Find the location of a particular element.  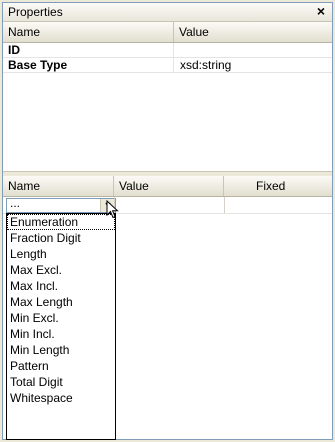

property-name: ID is located at coordinates (14, 50).